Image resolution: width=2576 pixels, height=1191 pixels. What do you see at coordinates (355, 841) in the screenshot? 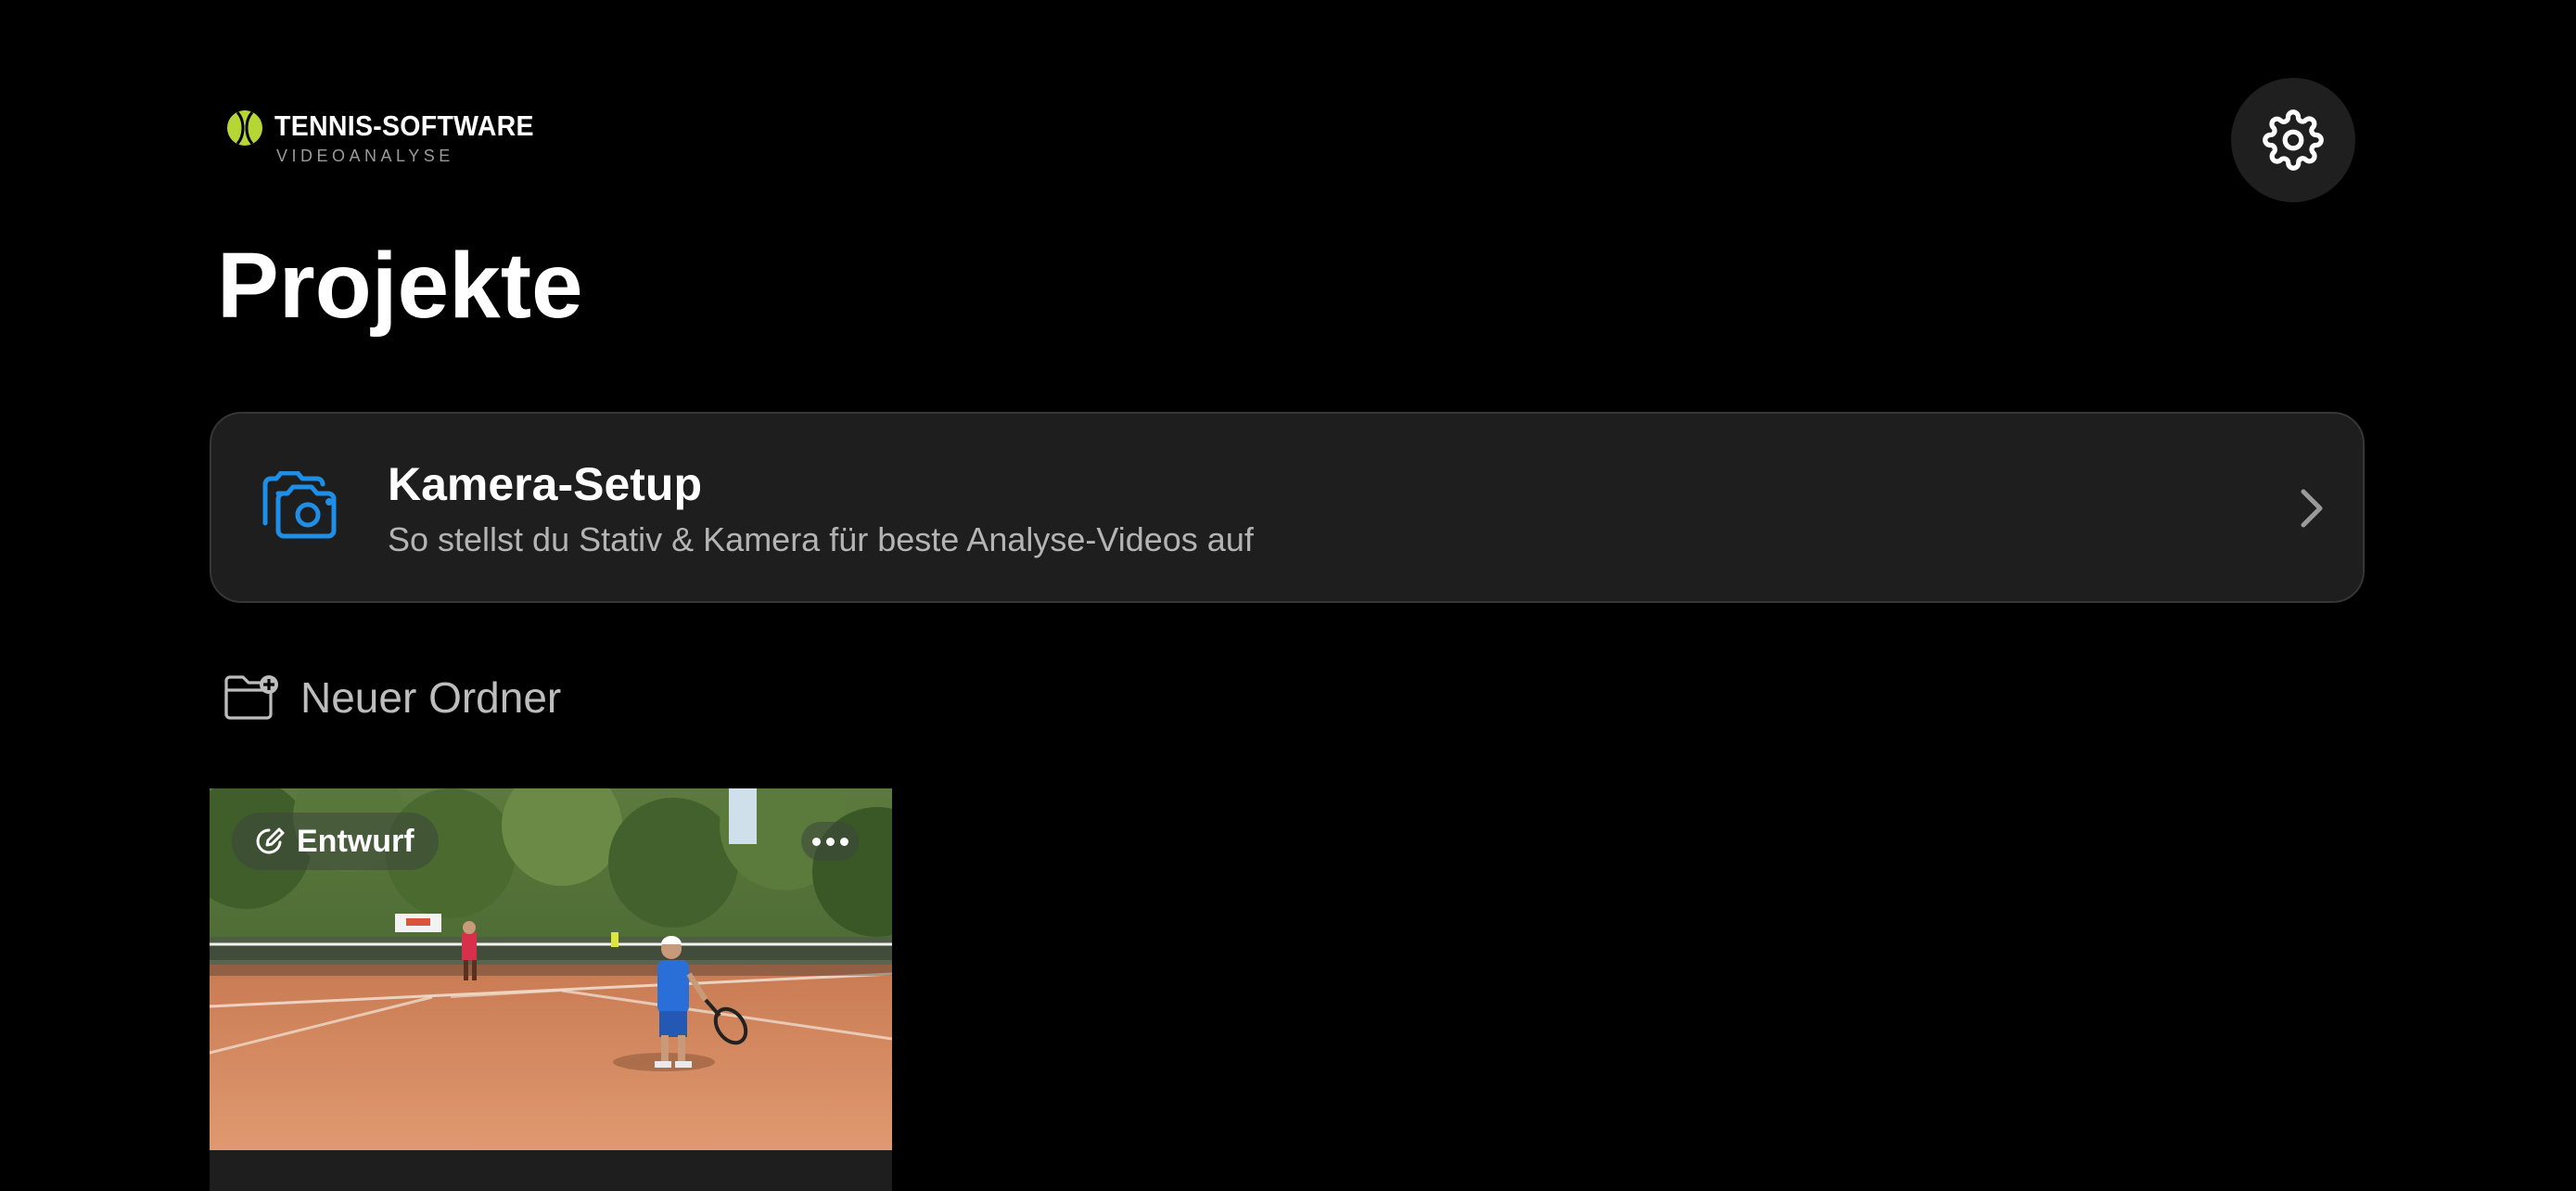
I see `status-label: Entwurf` at bounding box center [355, 841].